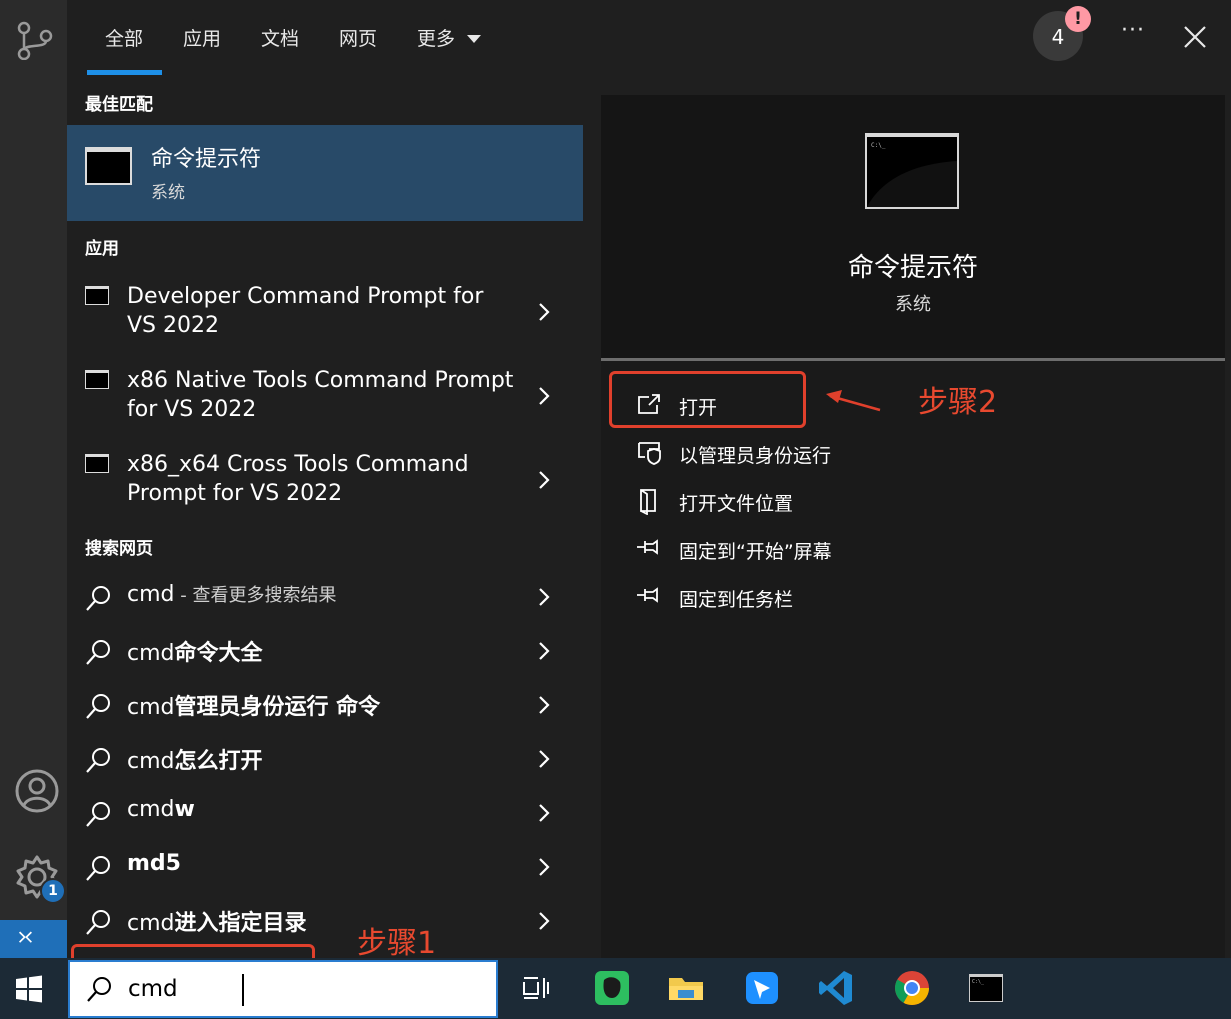 The width and height of the screenshot is (1231, 1019). What do you see at coordinates (912, 268) in the screenshot?
I see `preview-title: 命令提示符` at bounding box center [912, 268].